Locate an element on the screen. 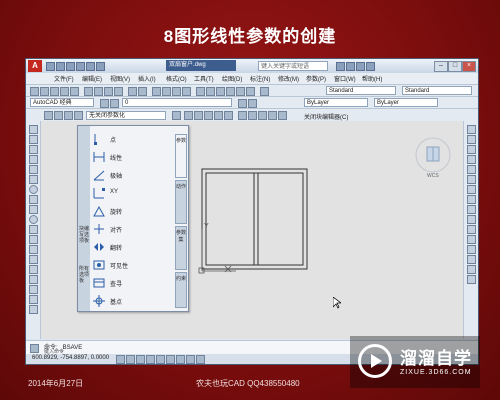 This screenshot has height=400, width=500. trim-icon is located at coordinates (471, 219).